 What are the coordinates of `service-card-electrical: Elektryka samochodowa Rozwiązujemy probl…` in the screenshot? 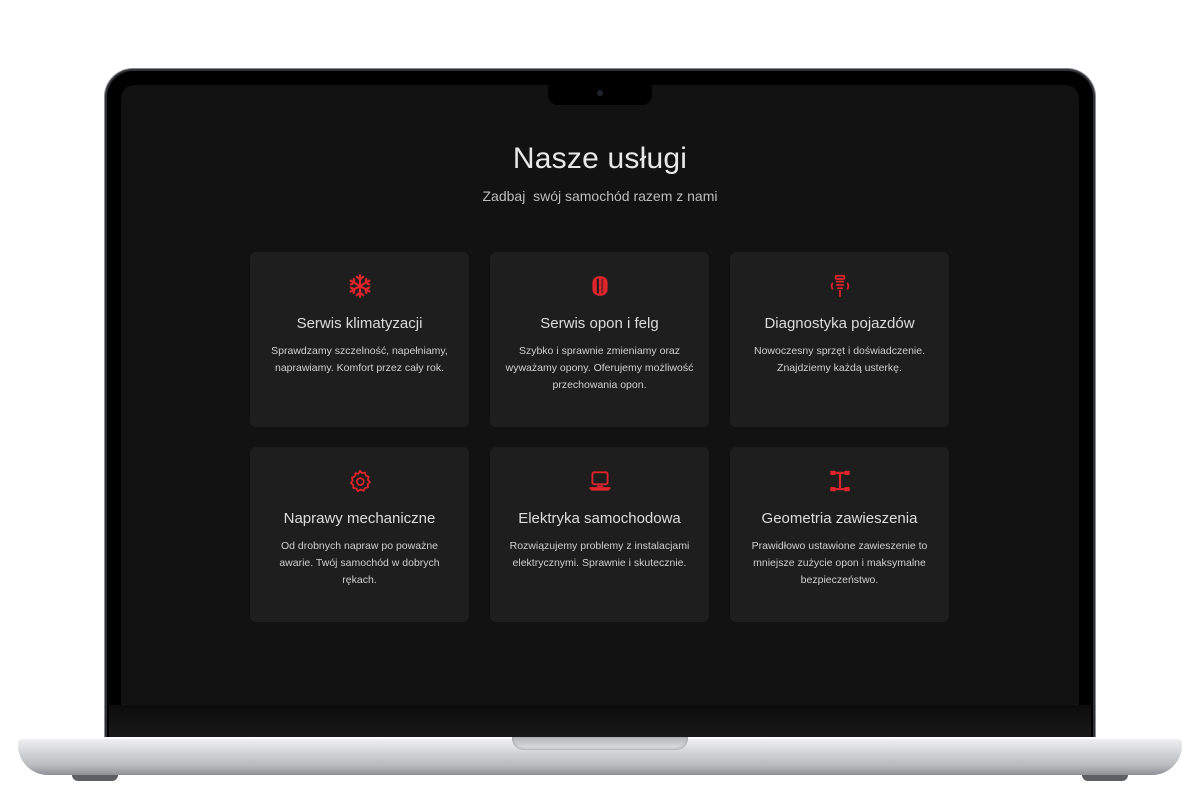 It's located at (599, 534).